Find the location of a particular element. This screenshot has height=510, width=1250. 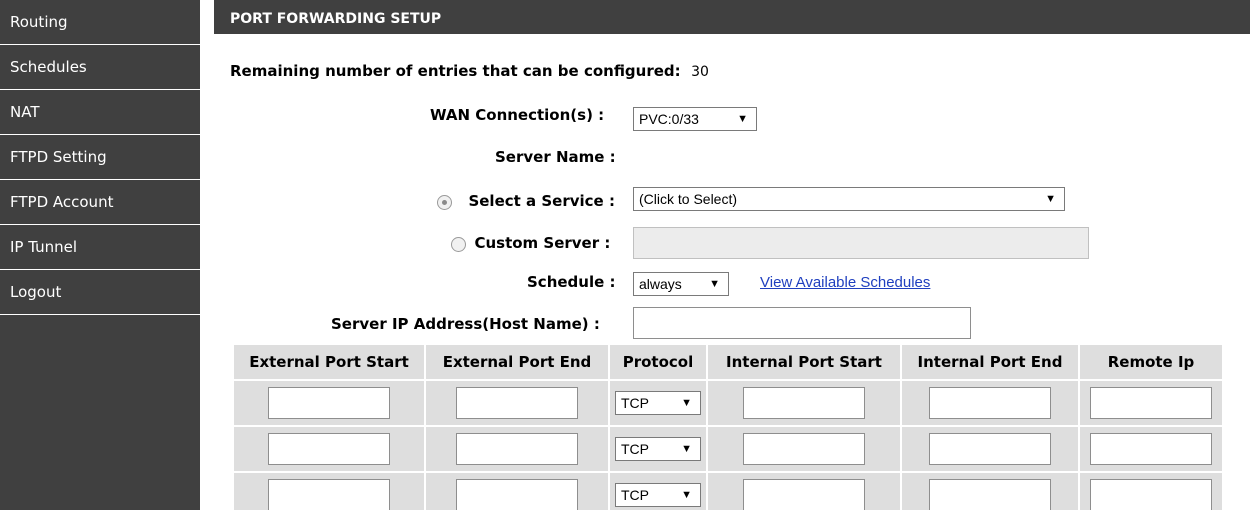

server-ip-row: Server IP Address(Host Name) : is located at coordinates (465, 324).